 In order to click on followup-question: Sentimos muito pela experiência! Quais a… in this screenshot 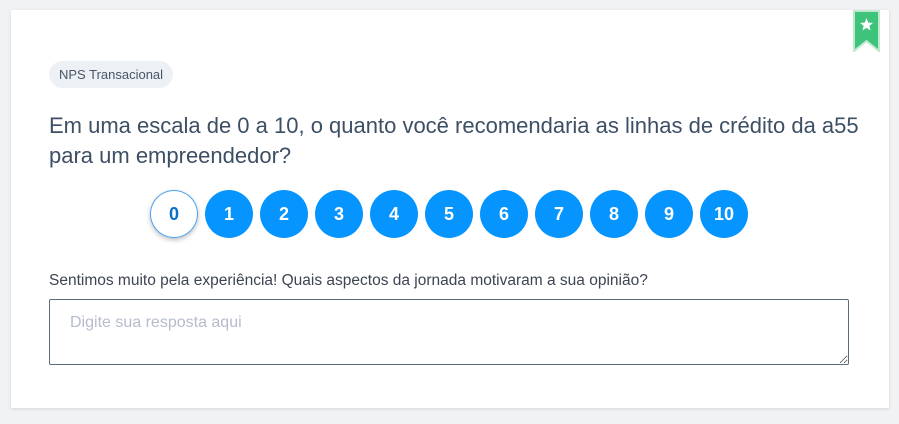, I will do `click(348, 280)`.